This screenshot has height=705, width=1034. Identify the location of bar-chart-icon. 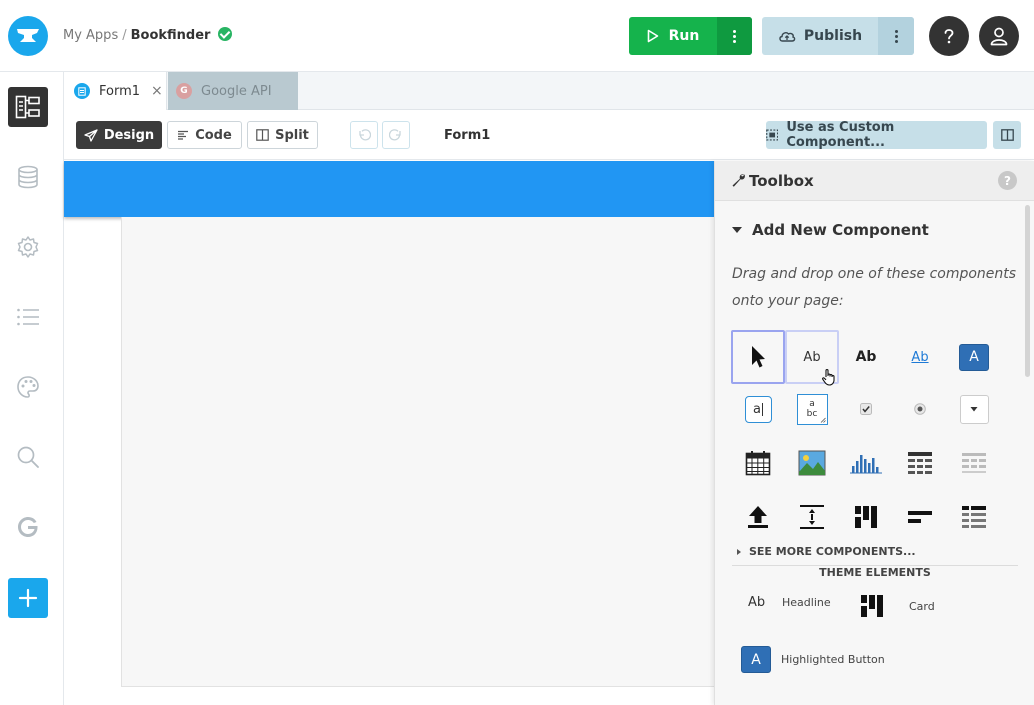
(866, 464).